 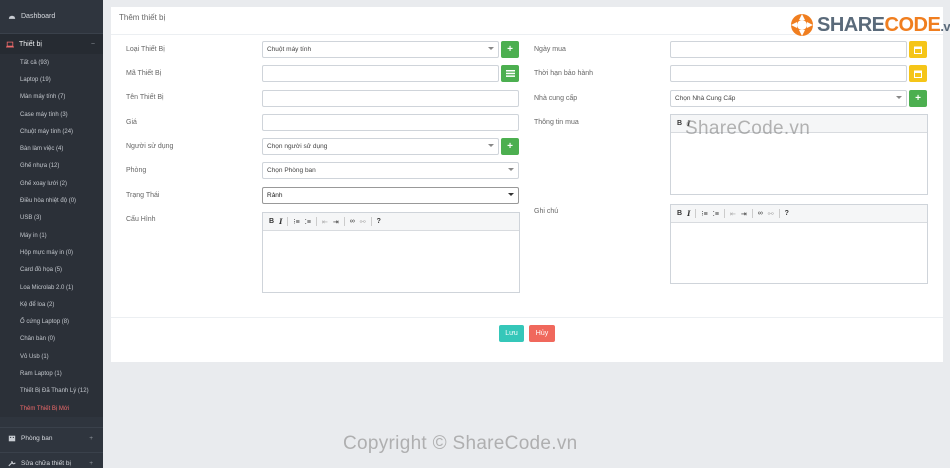 What do you see at coordinates (799, 244) in the screenshot?
I see `ghichu-editor: B I ⁝≡ ⁚≡ ⇤ ⇥ ∞ ⚯ ?` at bounding box center [799, 244].